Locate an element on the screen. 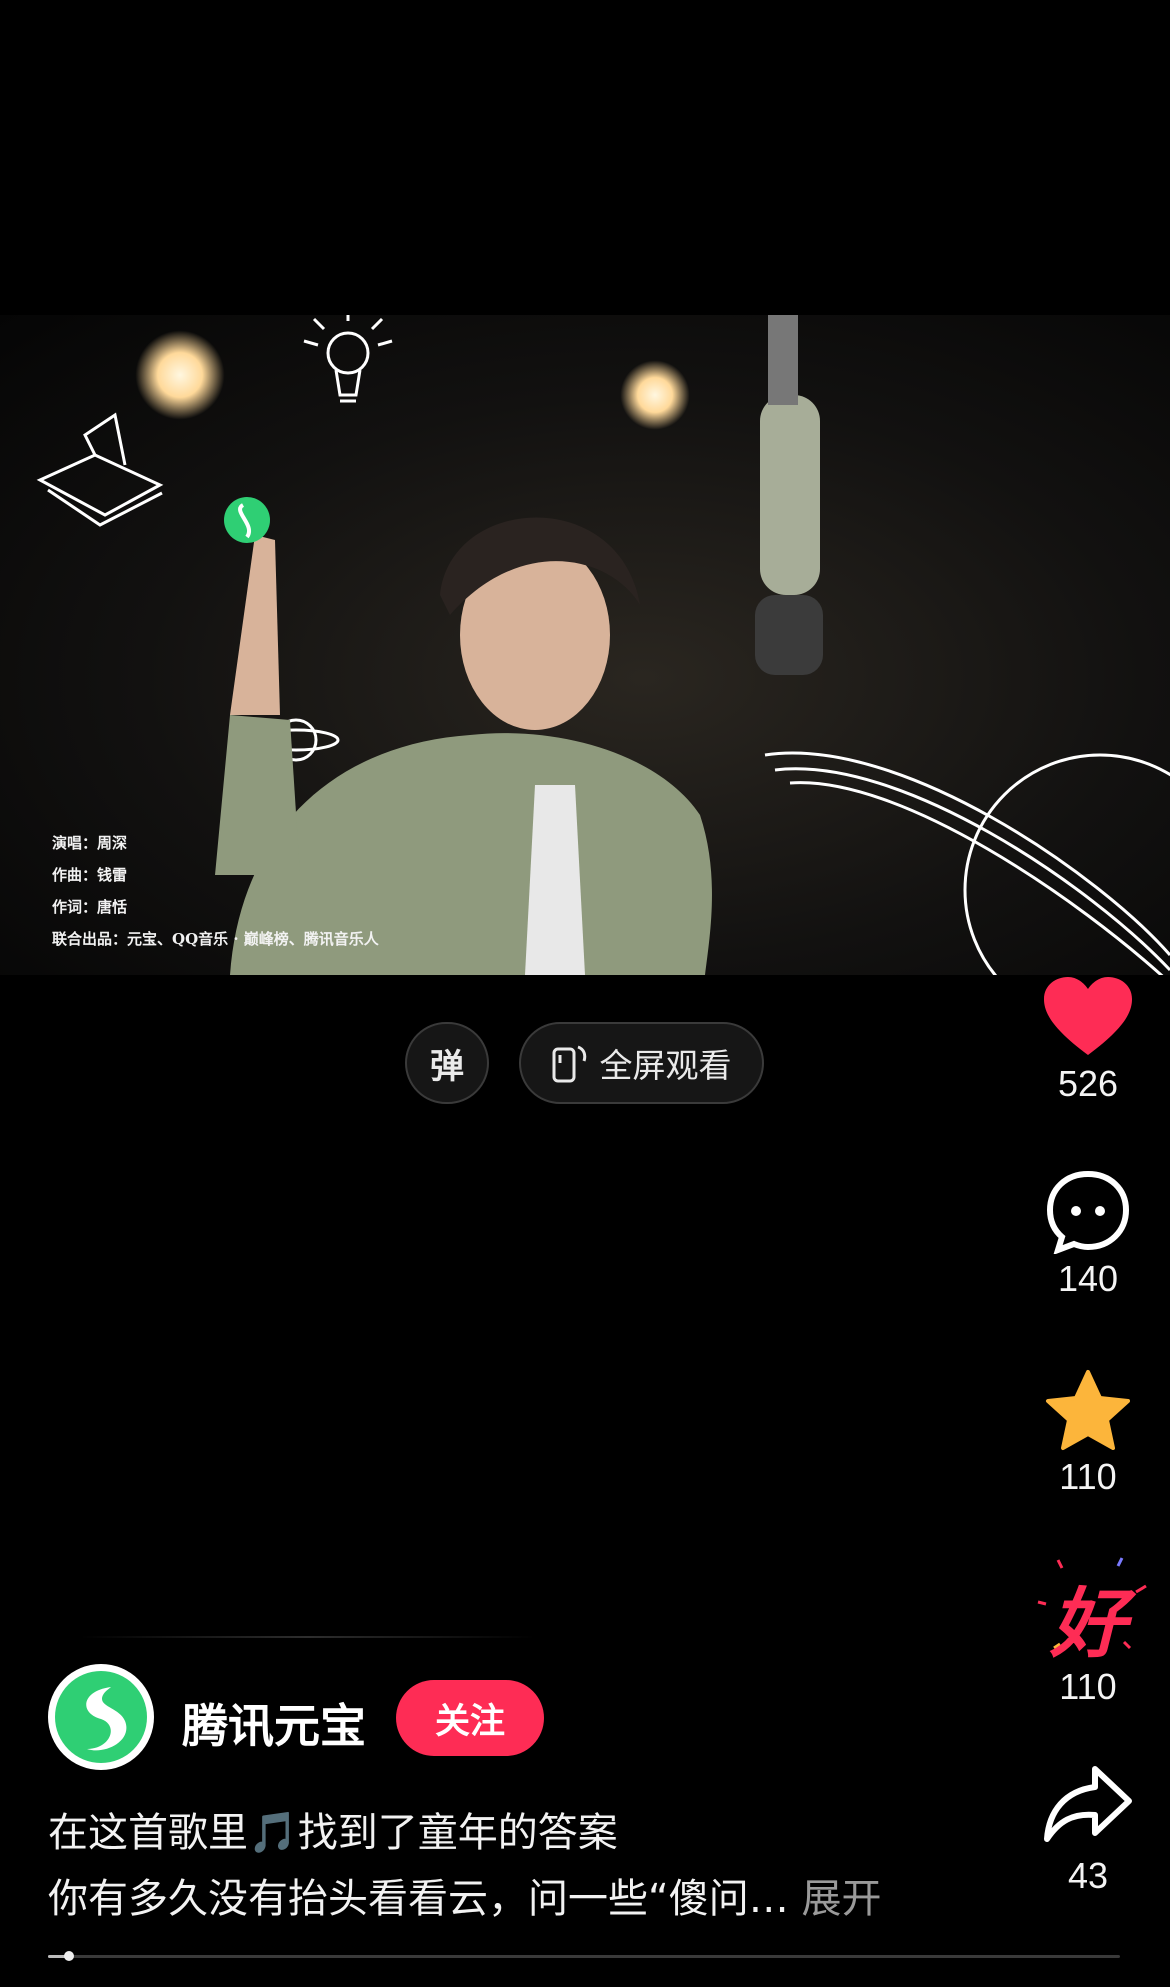  good-count: 110 is located at coordinates (1088, 1686).